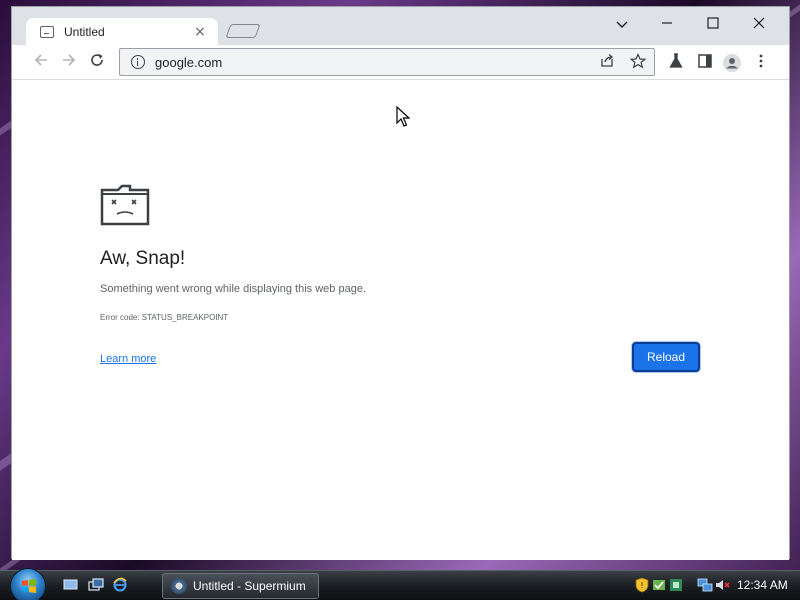 The width and height of the screenshot is (800, 600). Describe the element at coordinates (622, 24) in the screenshot. I see `tab-search-dropdown-icon` at that location.